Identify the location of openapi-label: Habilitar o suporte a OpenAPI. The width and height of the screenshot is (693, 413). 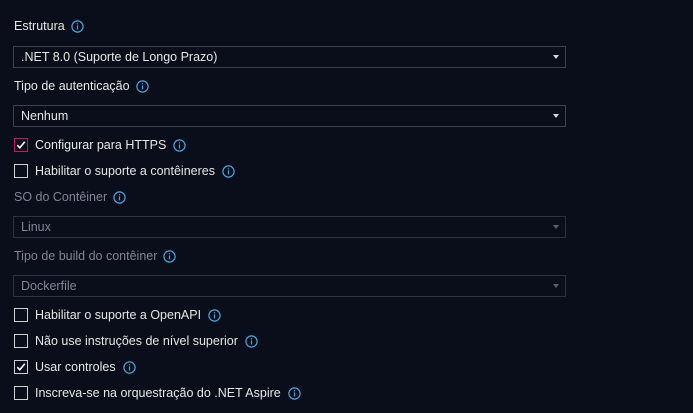
(118, 315).